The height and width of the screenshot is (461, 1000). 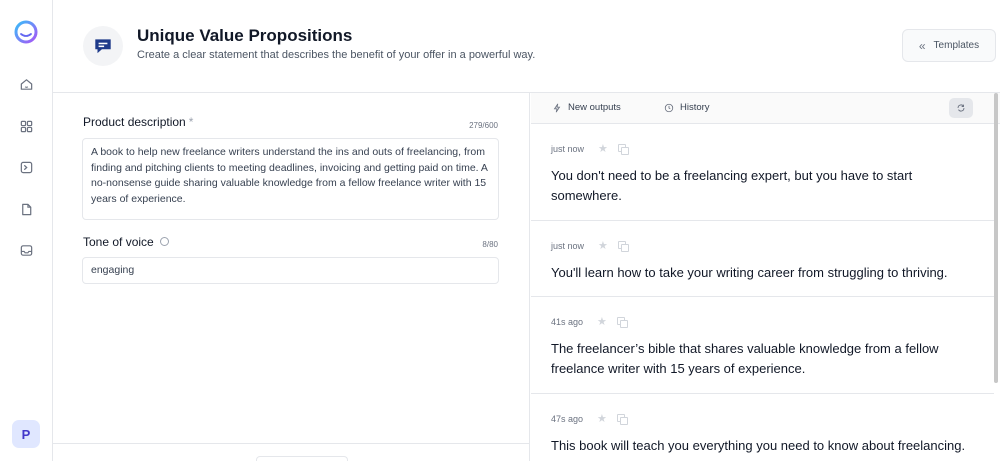 I want to click on tone-of-voice-label: Tone of voice, so click(x=126, y=242).